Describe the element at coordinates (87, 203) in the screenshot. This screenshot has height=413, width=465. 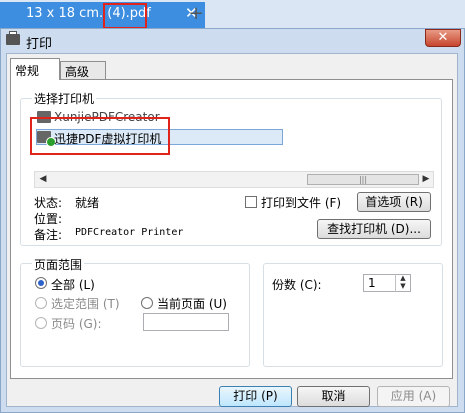
I see `status-value: 就绪` at that location.